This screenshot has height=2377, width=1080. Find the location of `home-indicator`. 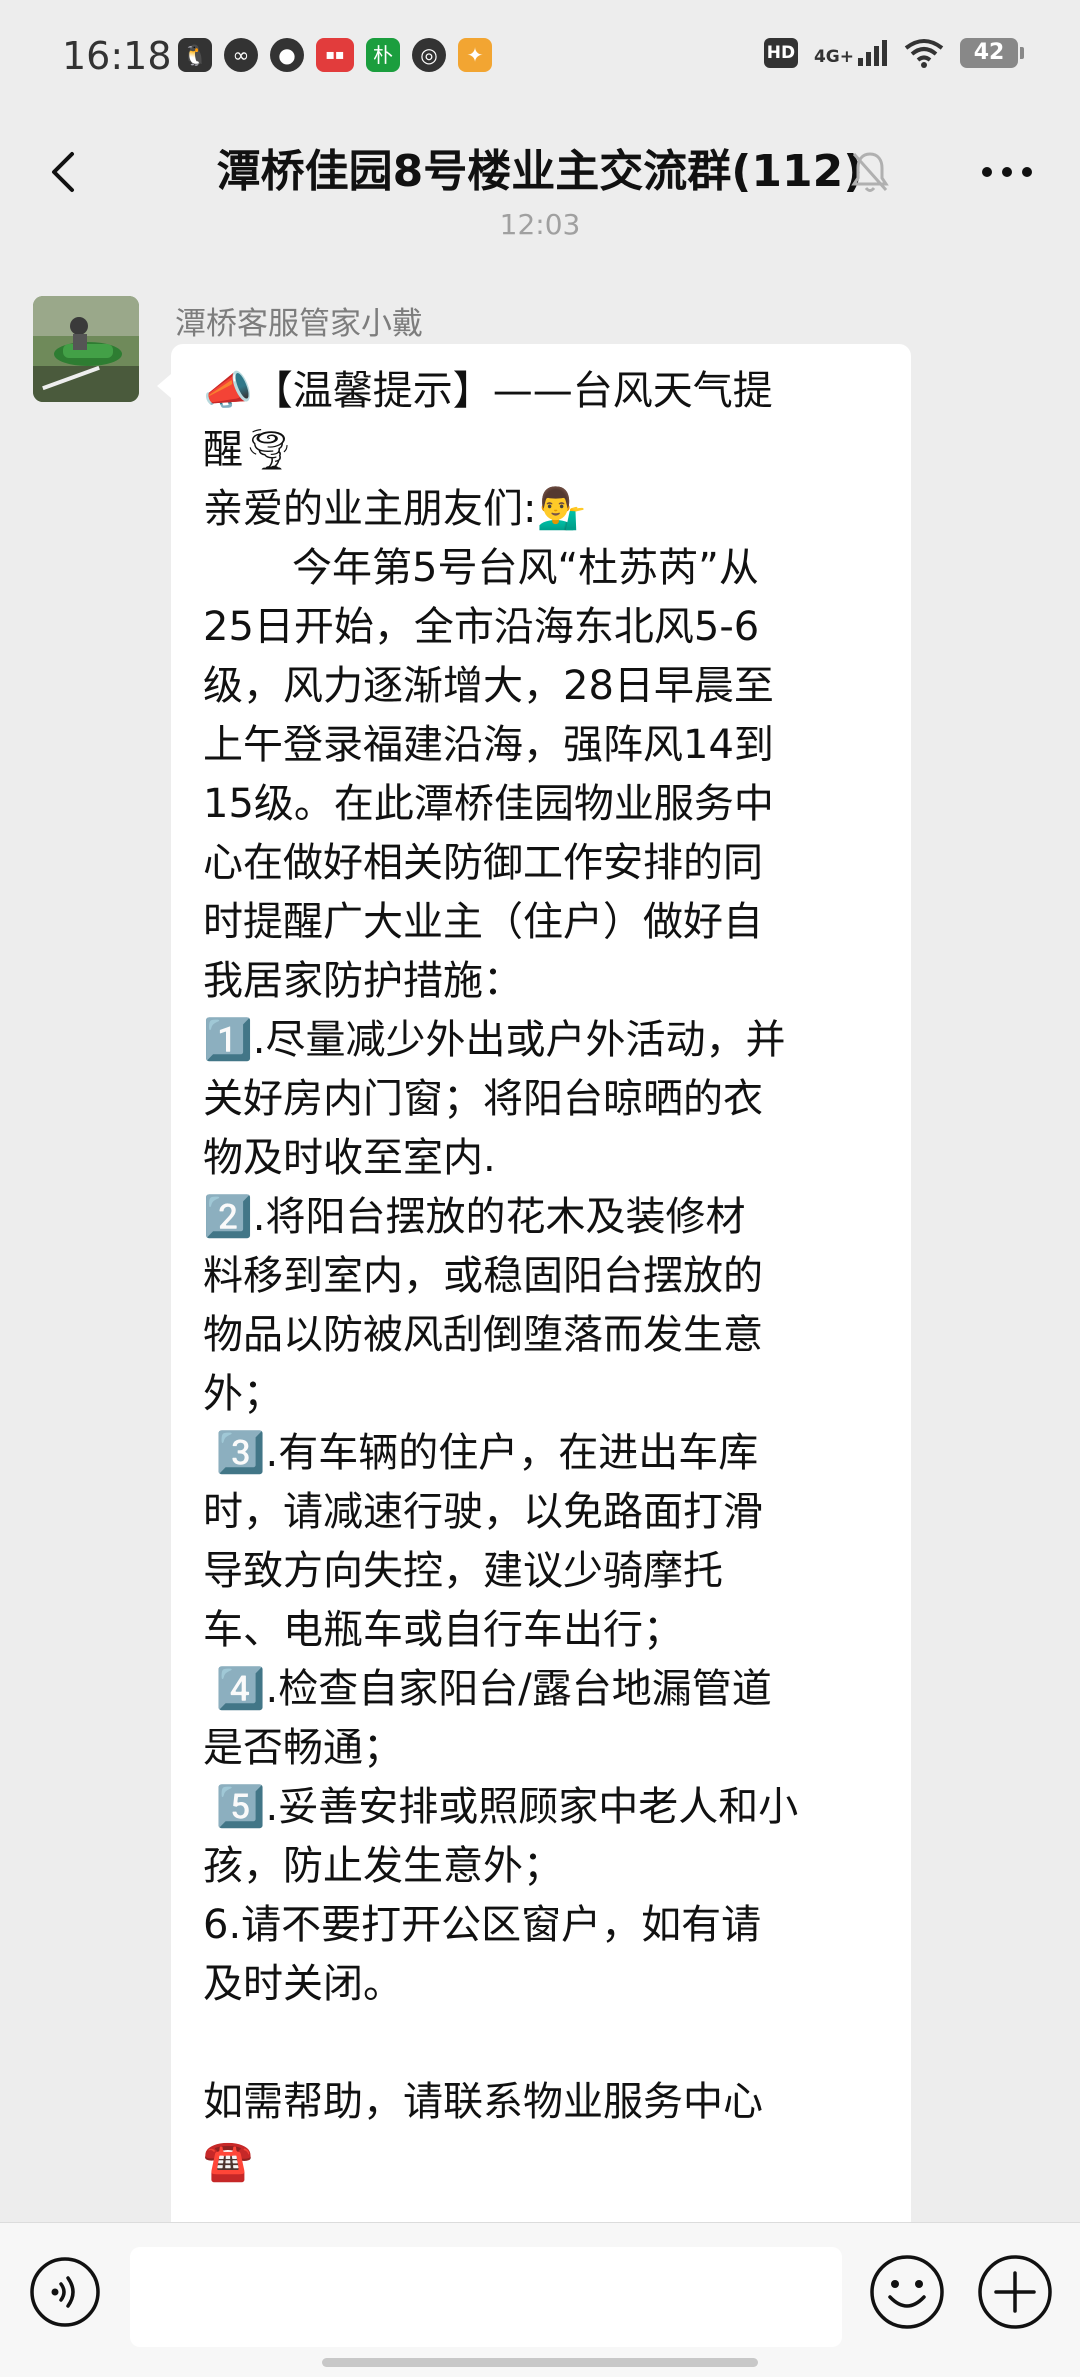

home-indicator is located at coordinates (540, 2362).